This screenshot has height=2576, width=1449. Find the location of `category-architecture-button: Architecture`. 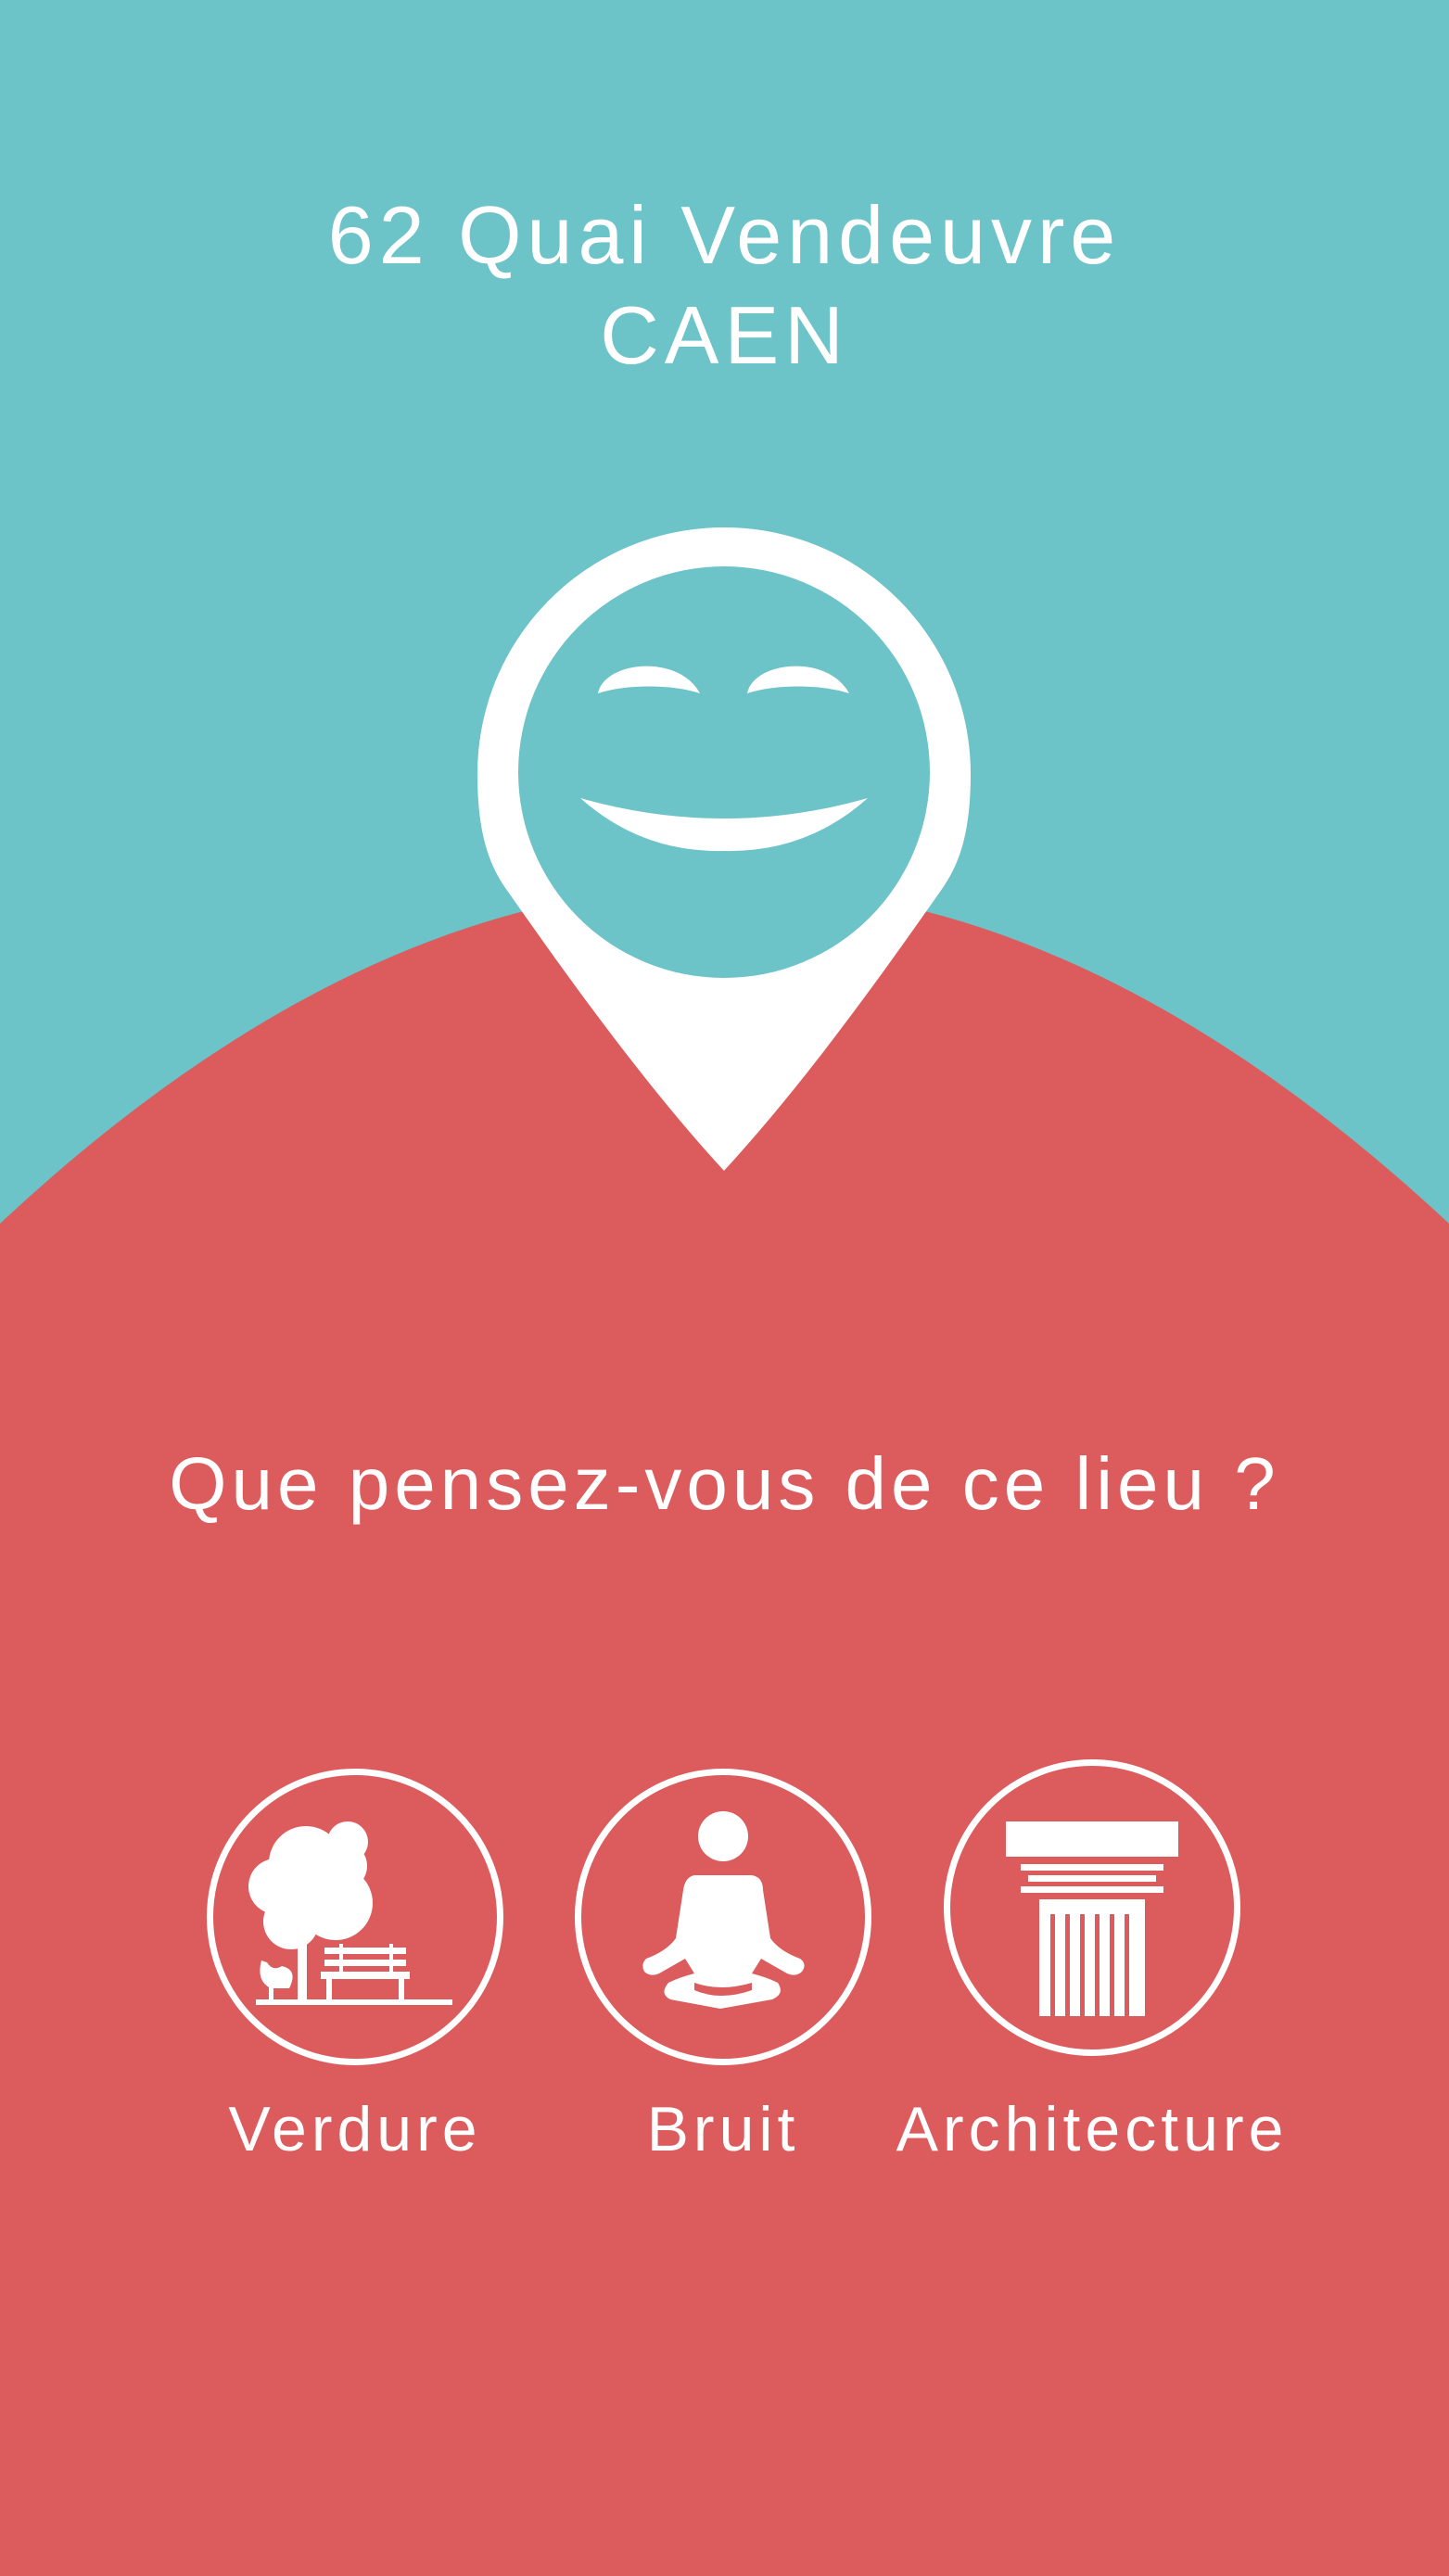

category-architecture-button: Architecture is located at coordinates (1092, 1962).